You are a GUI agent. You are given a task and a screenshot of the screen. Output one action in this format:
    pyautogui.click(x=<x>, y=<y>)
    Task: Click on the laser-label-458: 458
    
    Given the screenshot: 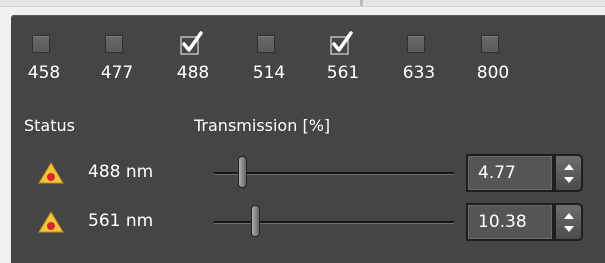 What is the action you would take?
    pyautogui.click(x=44, y=73)
    